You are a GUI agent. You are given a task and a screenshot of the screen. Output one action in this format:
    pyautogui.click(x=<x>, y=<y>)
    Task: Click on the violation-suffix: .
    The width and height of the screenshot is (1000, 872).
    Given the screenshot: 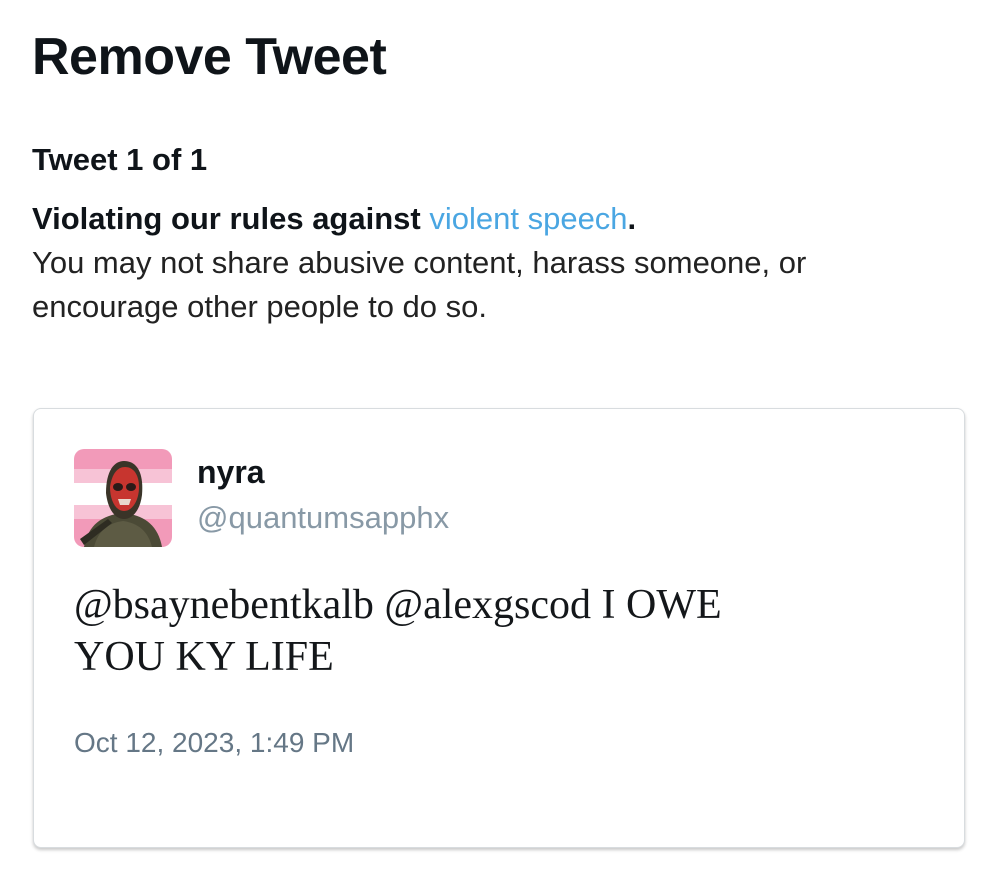 What is the action you would take?
    pyautogui.click(x=632, y=218)
    